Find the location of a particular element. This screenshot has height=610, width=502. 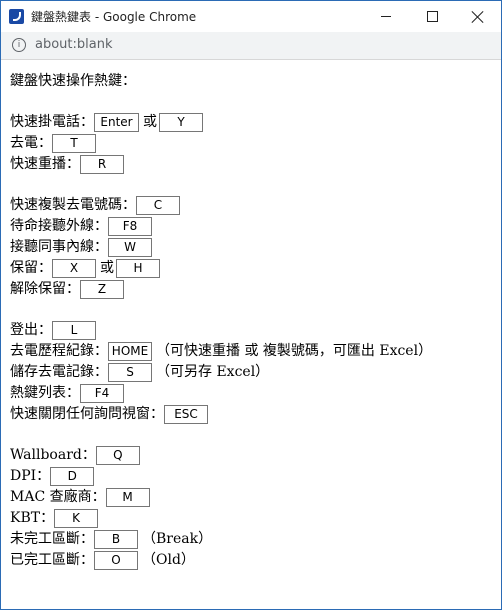

hotkey-key-field: ESC is located at coordinates (186, 414).